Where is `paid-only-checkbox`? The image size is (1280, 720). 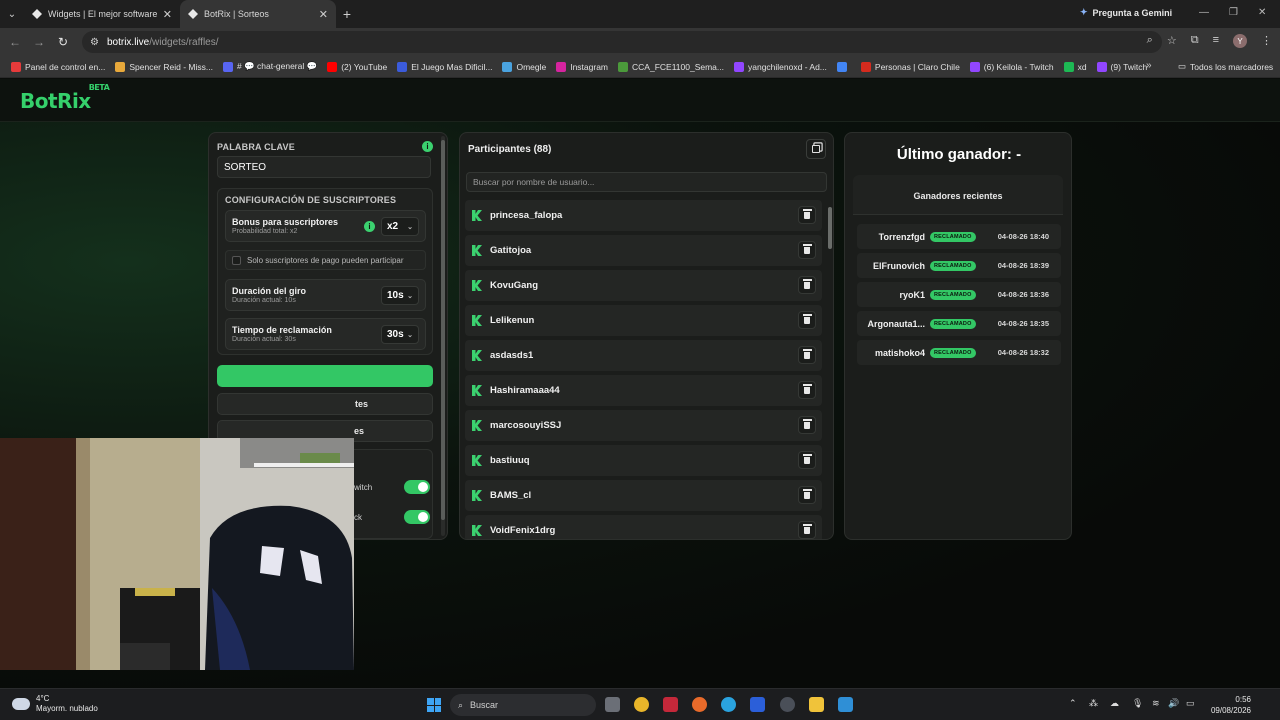 paid-only-checkbox is located at coordinates (236, 260).